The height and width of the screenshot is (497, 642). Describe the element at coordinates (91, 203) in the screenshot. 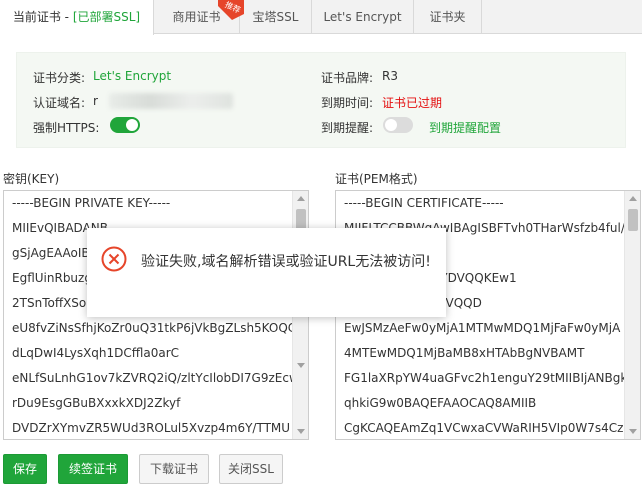

I see `text-line: -----BEGIN PRIVATE KEY-----` at that location.